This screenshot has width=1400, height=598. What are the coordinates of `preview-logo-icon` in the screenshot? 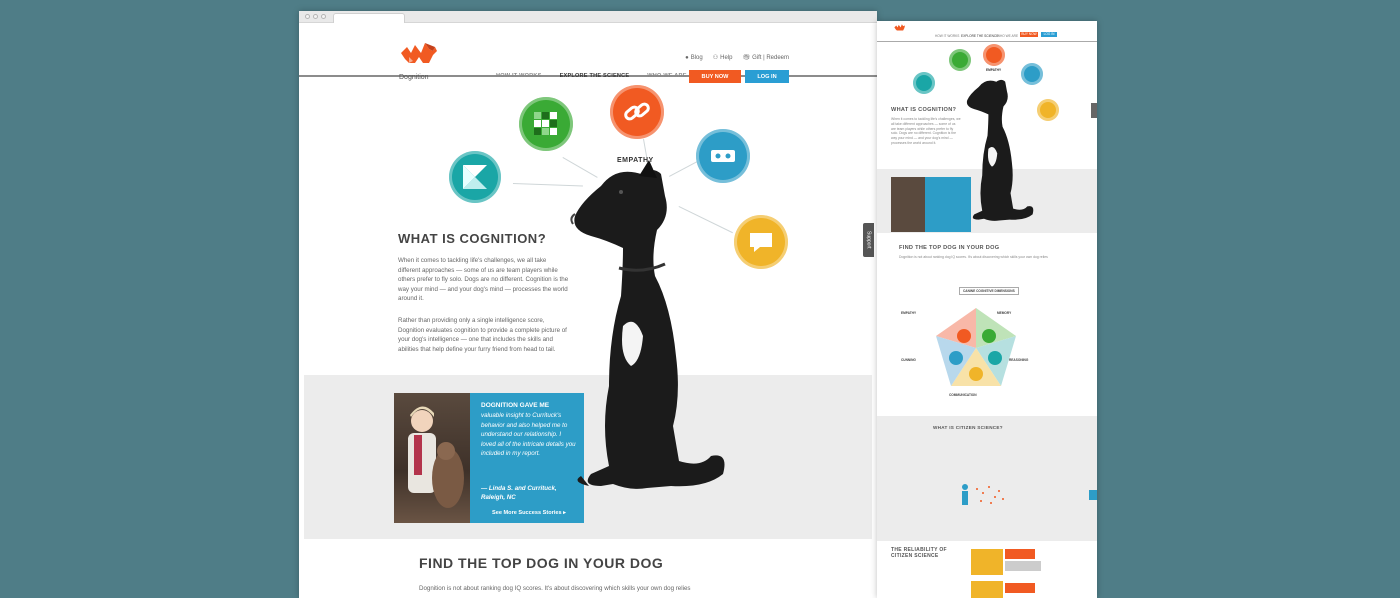 It's located at (899, 27).